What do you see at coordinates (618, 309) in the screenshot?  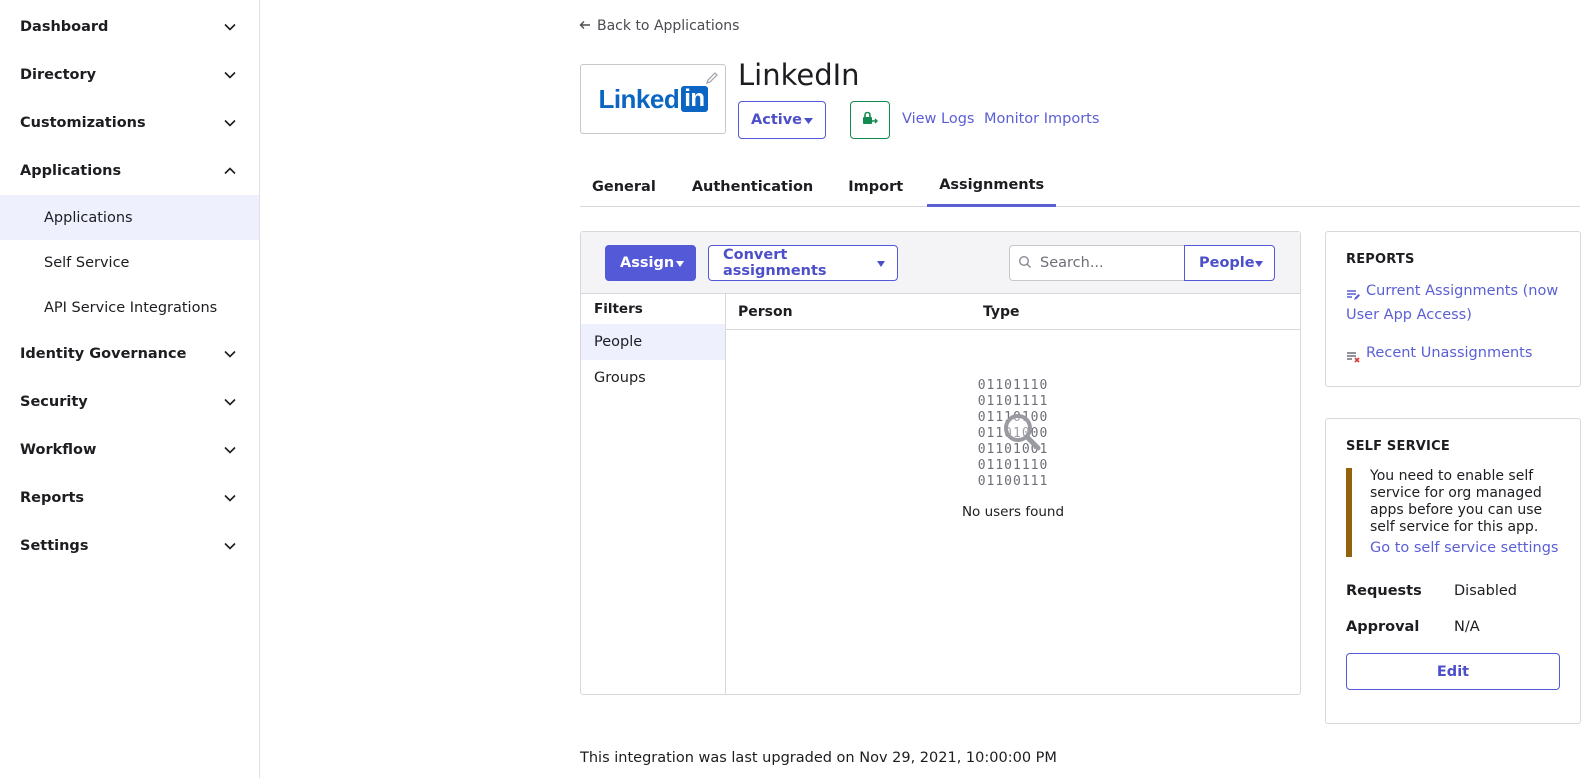 I see `filters-title: Filters` at bounding box center [618, 309].